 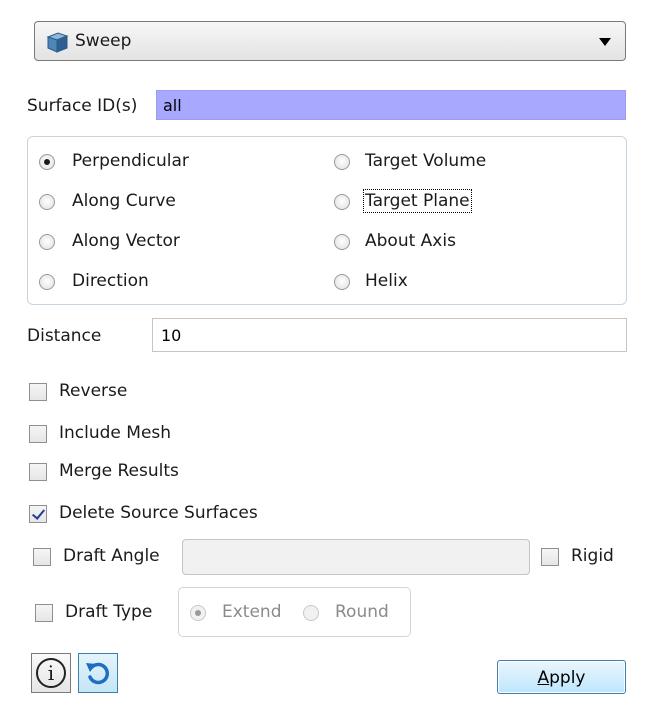 I want to click on radio-extend, so click(x=198, y=613).